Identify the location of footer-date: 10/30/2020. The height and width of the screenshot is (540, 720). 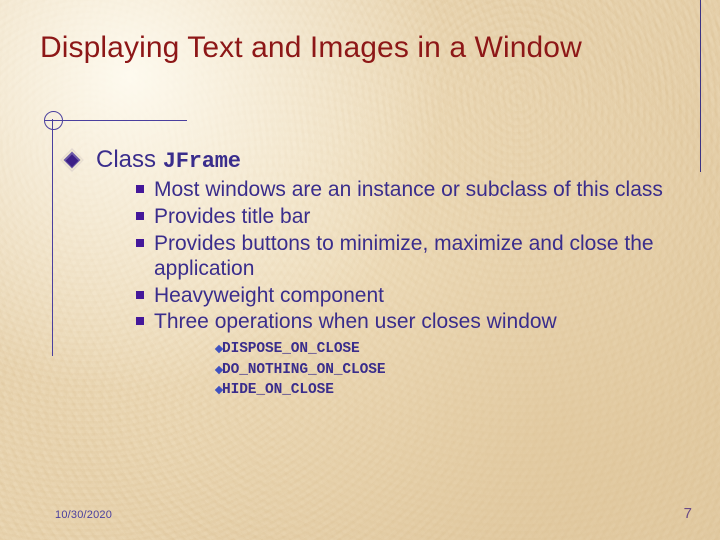
(84, 515).